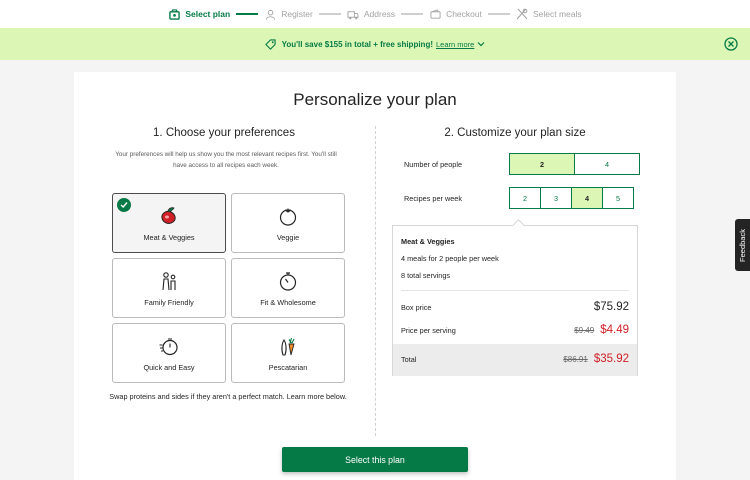 This screenshot has height=480, width=750. What do you see at coordinates (428, 330) in the screenshot?
I see `per-serving-label: Price per serving` at bounding box center [428, 330].